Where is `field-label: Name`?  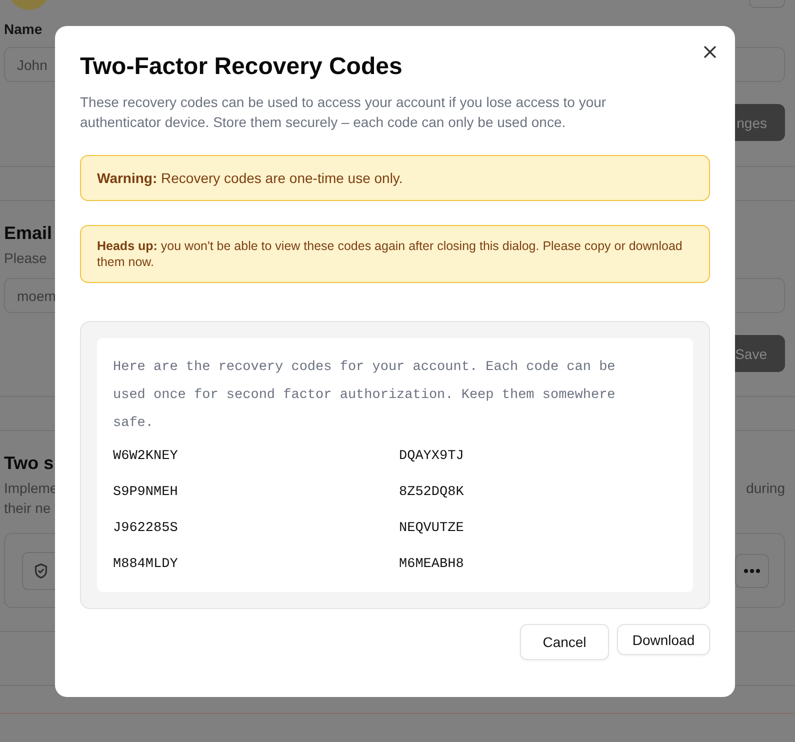
field-label: Name is located at coordinates (23, 29).